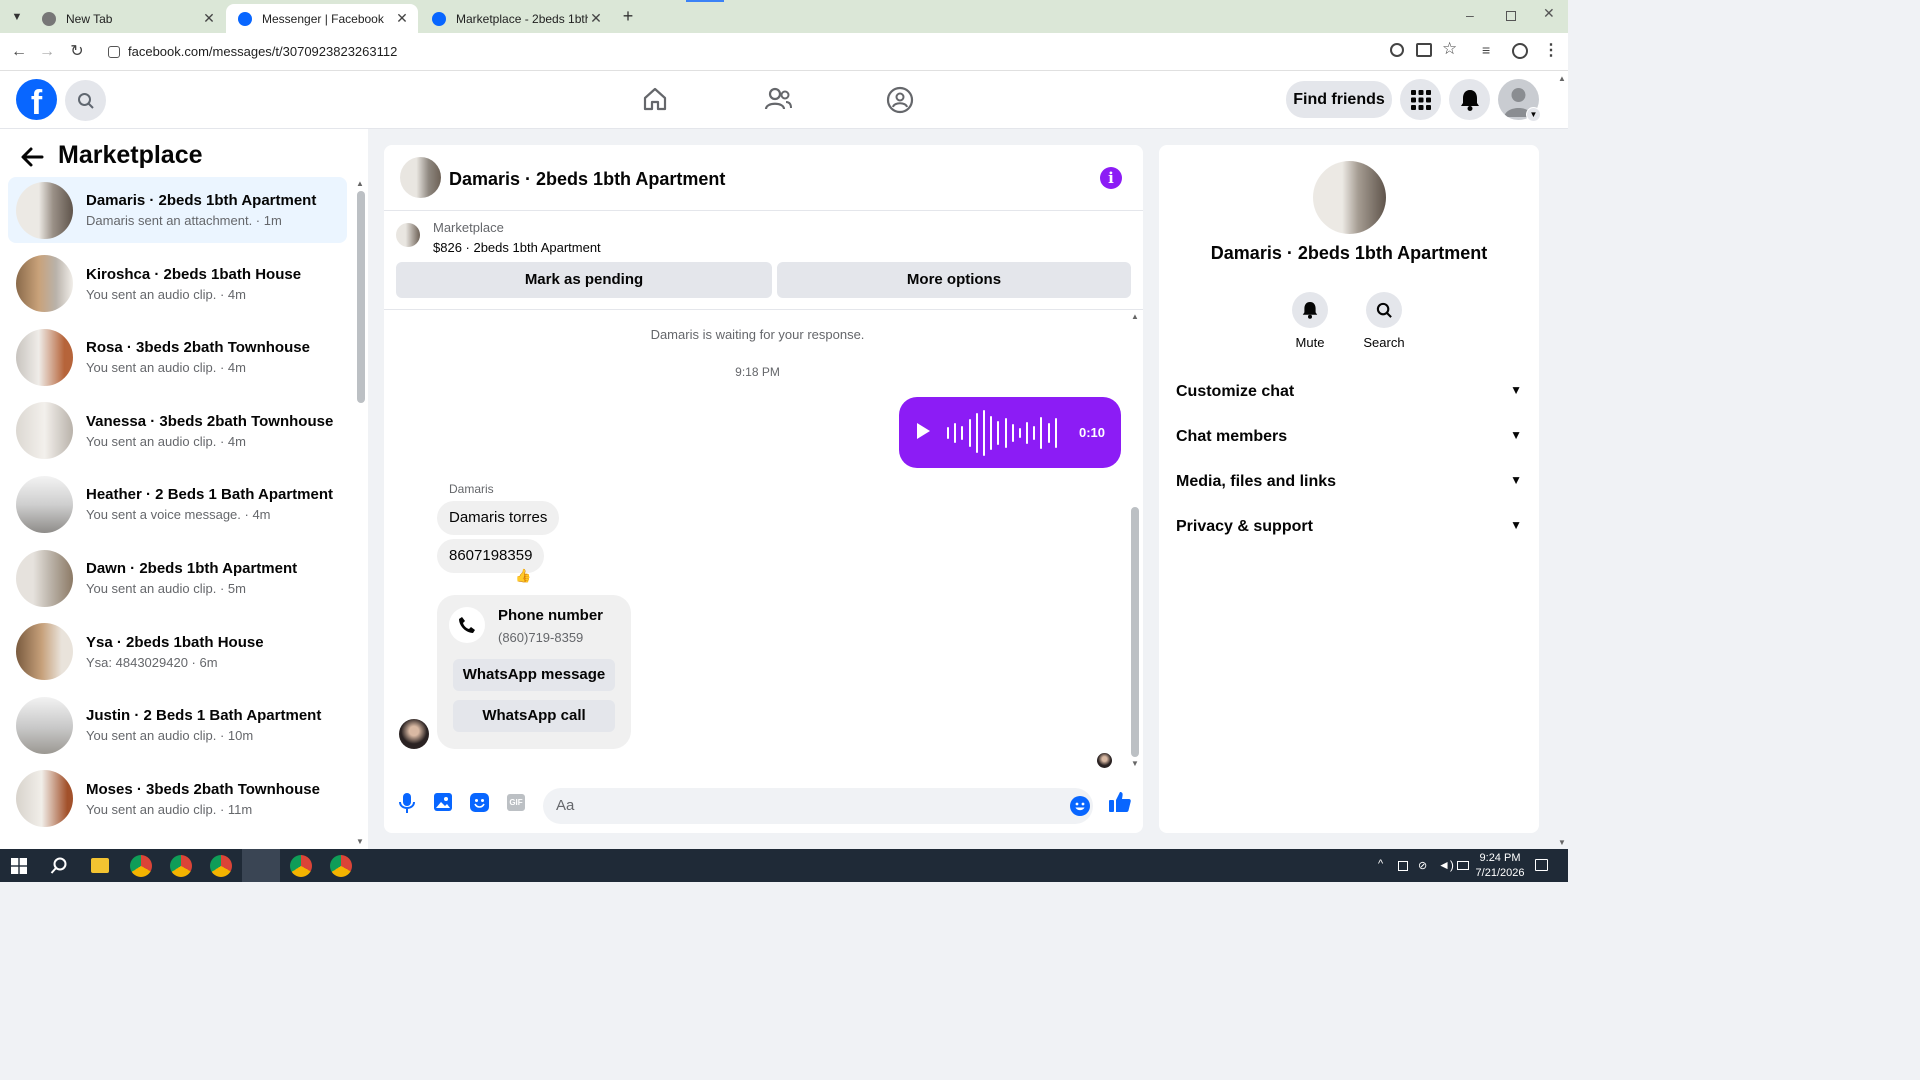 Image resolution: width=1920 pixels, height=1080 pixels. I want to click on url-field: facebook.com/messages/t/3070923823263112, so click(788, 52).